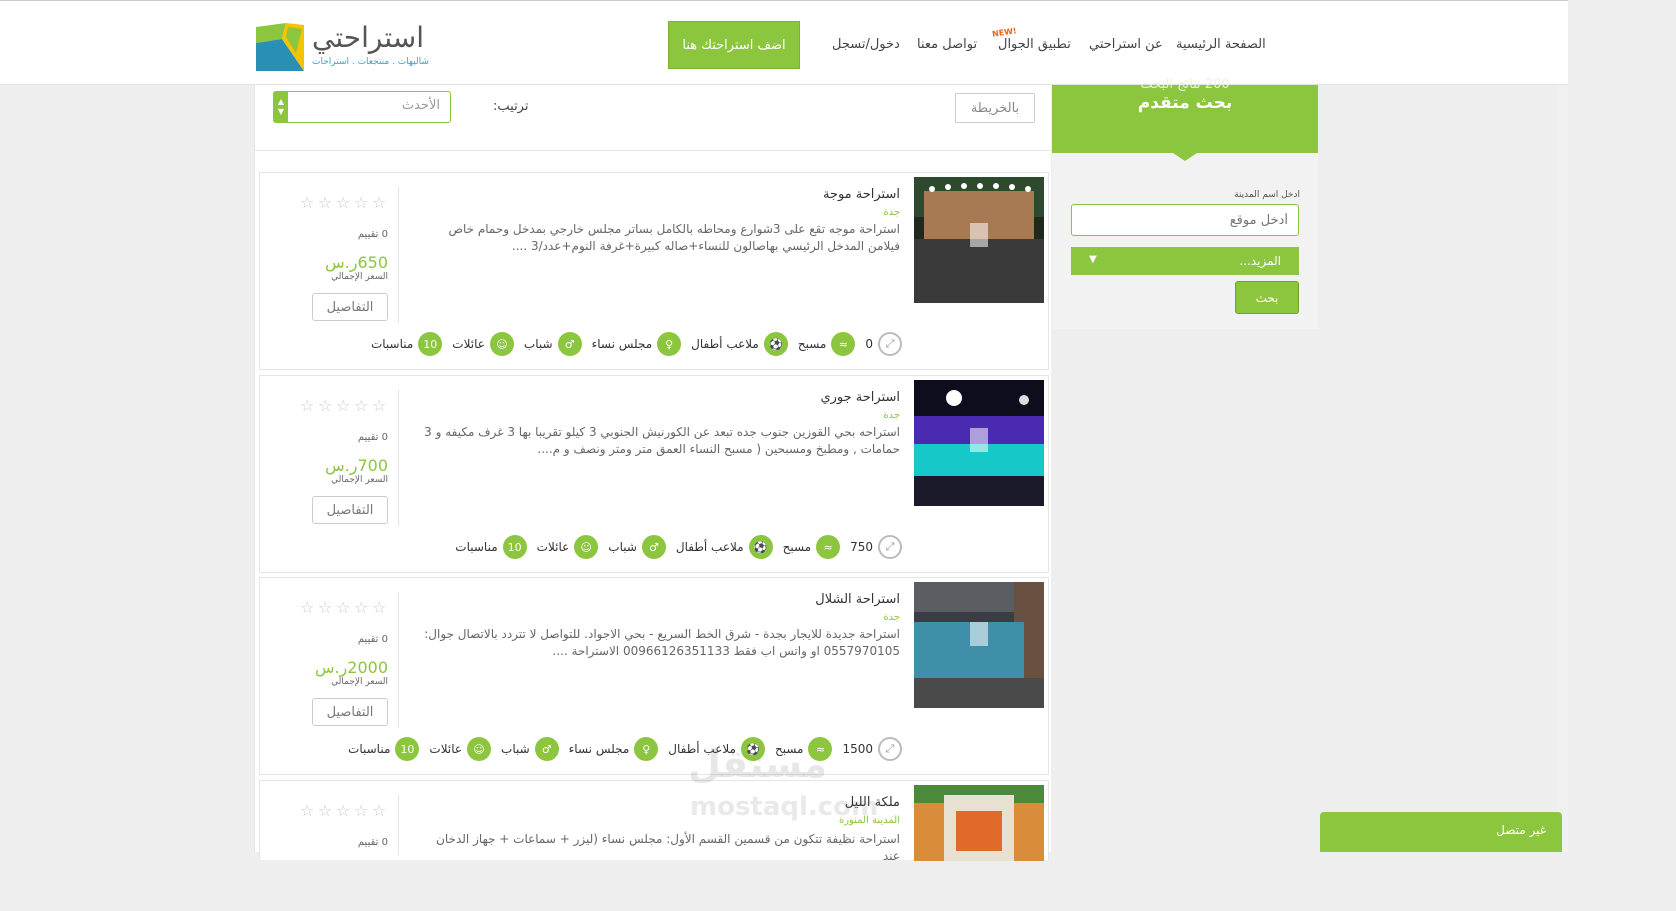 This screenshot has height=911, width=1676. Describe the element at coordinates (1185, 220) in the screenshot. I see `city-input` at that location.